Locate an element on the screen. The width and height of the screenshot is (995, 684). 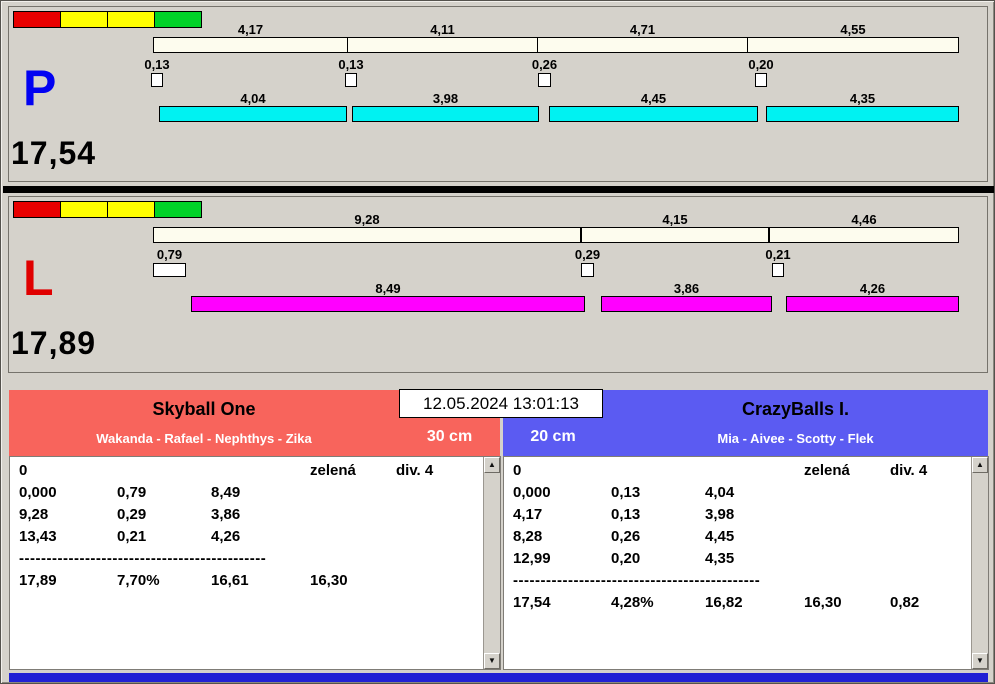
result-row: 12,99 0,20 4,35 is located at coordinates (737, 559).